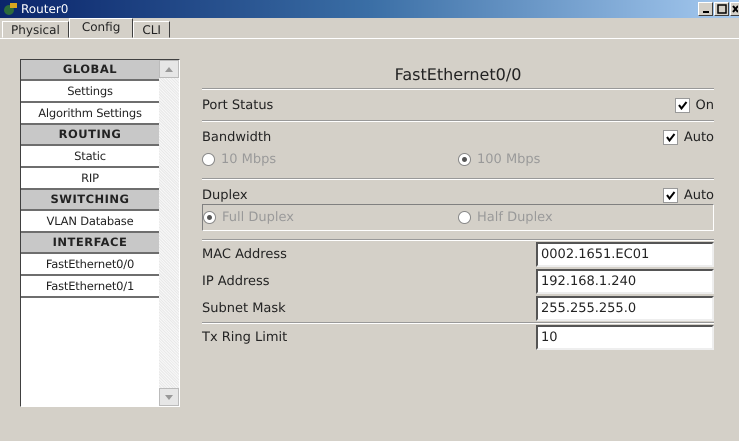  What do you see at coordinates (90, 70) in the screenshot?
I see `section-header: GLOBAL` at bounding box center [90, 70].